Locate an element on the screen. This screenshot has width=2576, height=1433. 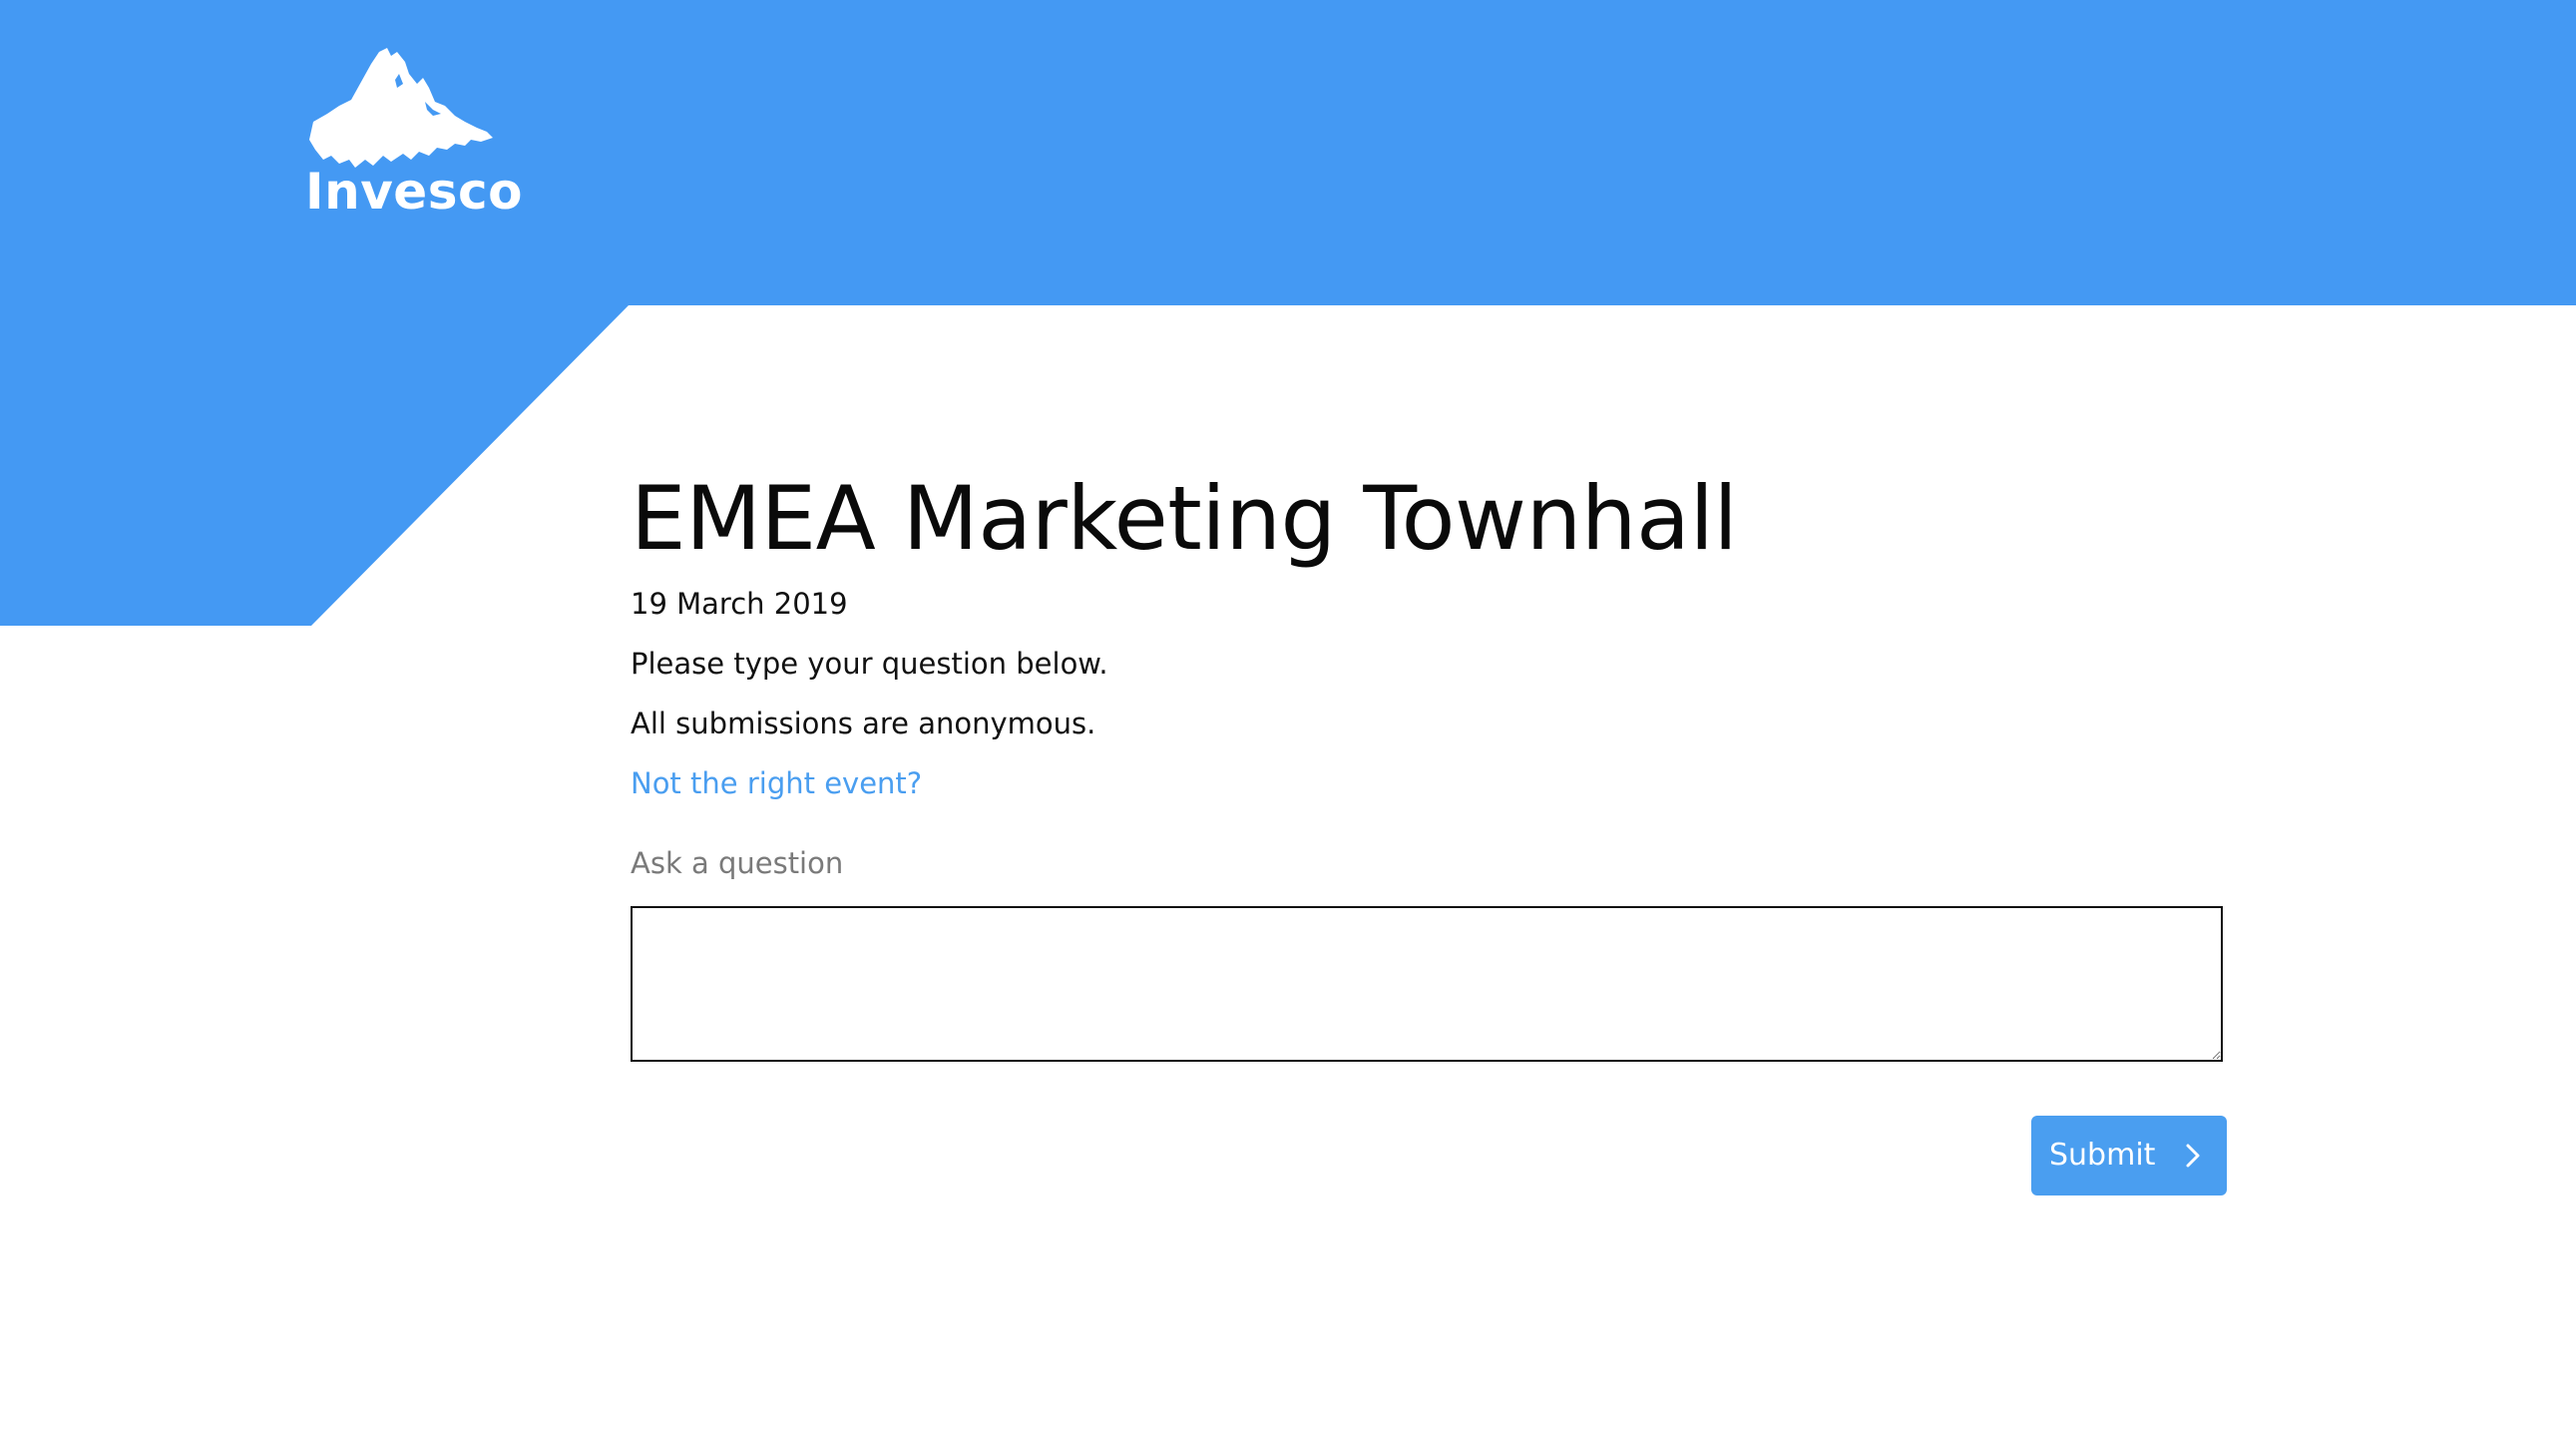
brand-name: Invesco is located at coordinates (414, 192).